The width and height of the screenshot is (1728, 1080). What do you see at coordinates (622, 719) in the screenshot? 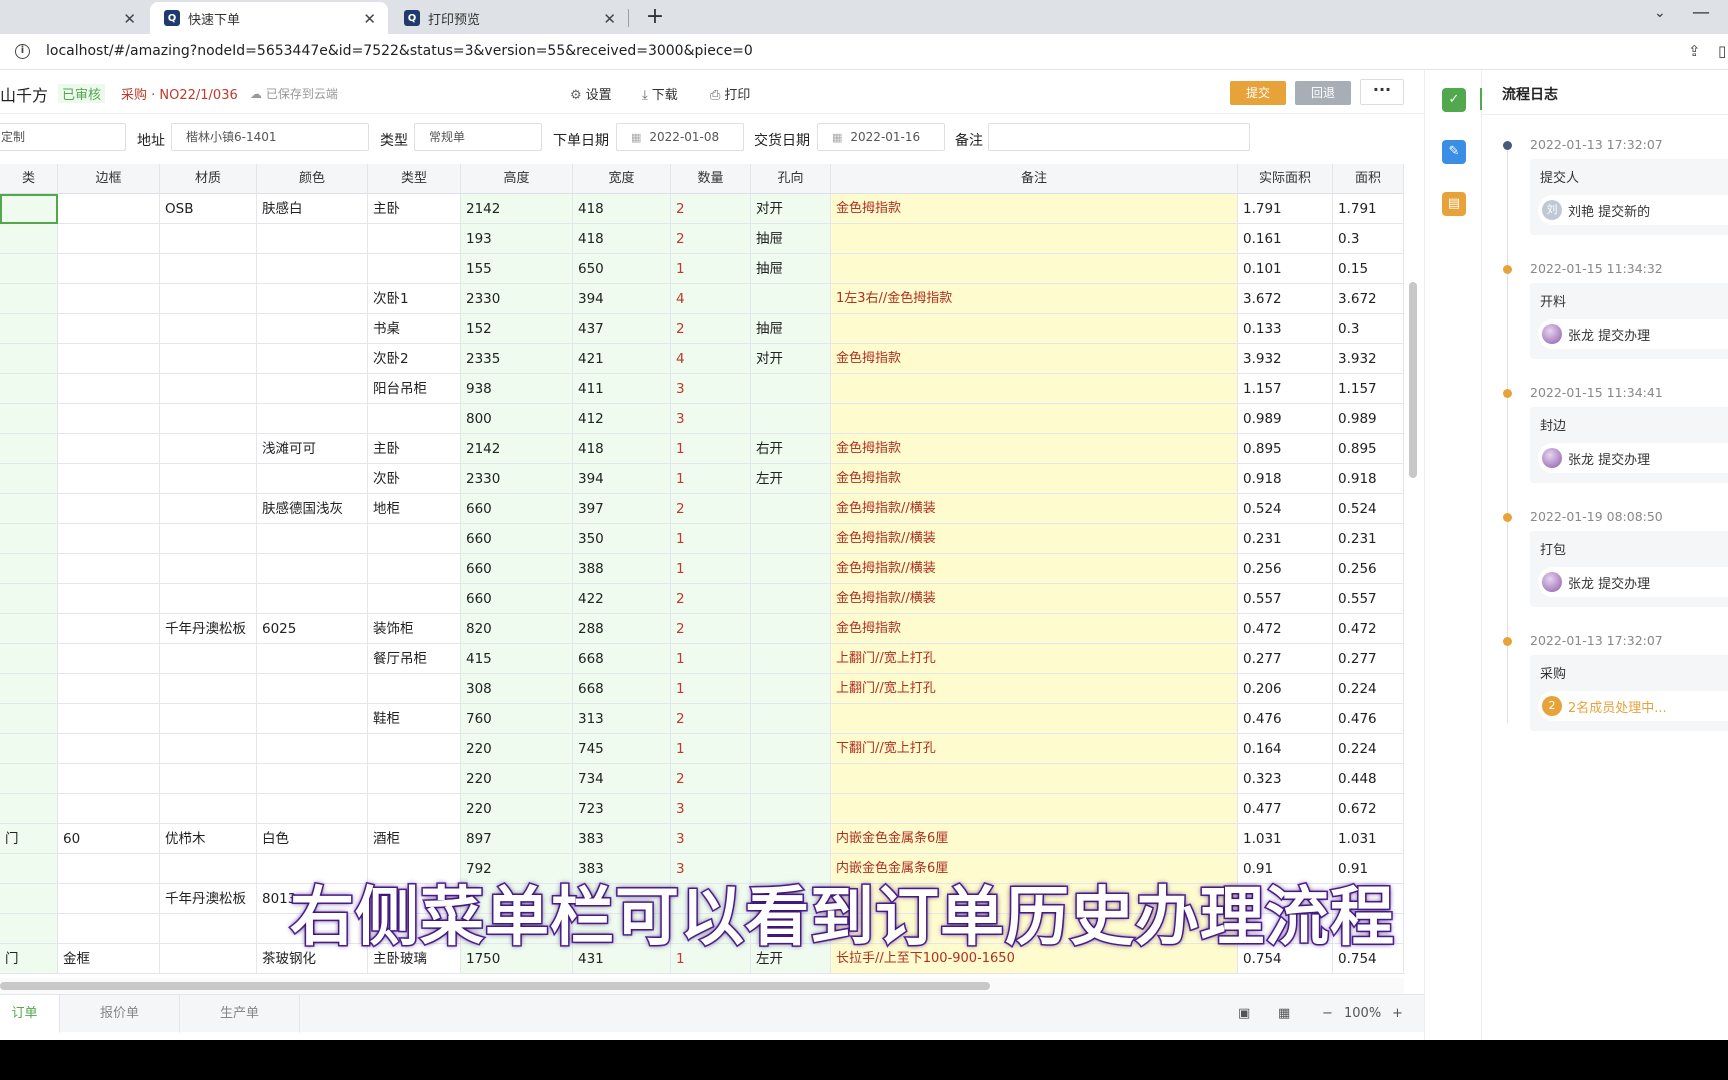
I see `table-cell: 313` at bounding box center [622, 719].